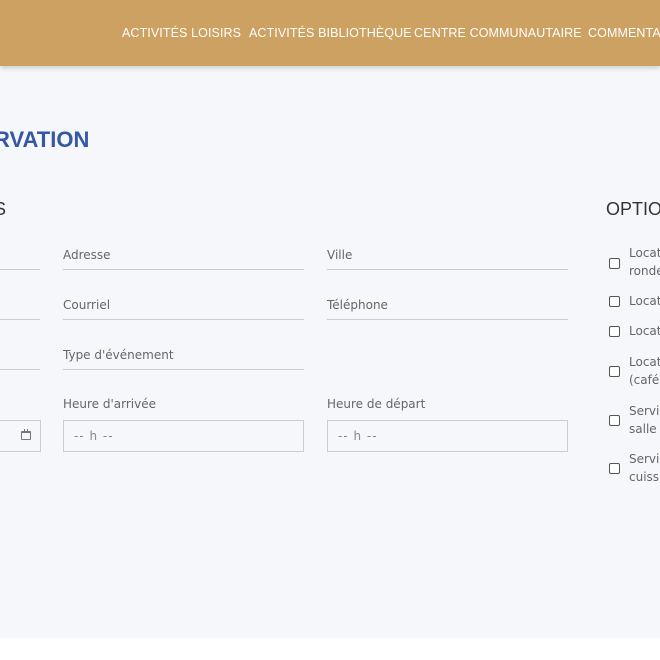  I want to click on partial-input-row1, so click(20, 259).